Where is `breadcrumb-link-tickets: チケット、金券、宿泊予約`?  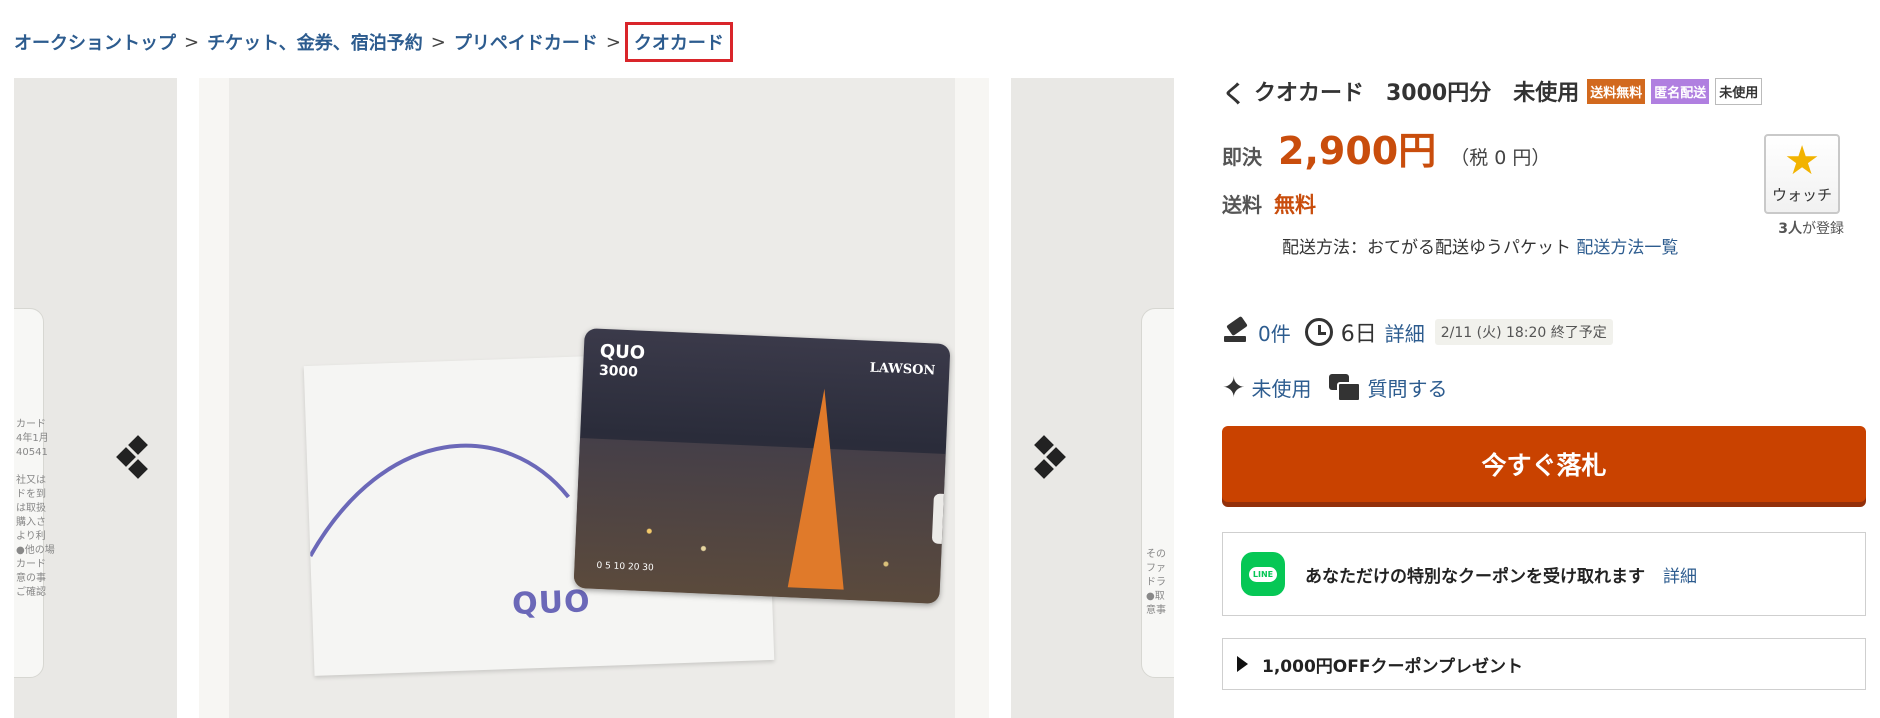
breadcrumb-link-tickets: チケット、金券、宿泊予約 is located at coordinates (315, 42).